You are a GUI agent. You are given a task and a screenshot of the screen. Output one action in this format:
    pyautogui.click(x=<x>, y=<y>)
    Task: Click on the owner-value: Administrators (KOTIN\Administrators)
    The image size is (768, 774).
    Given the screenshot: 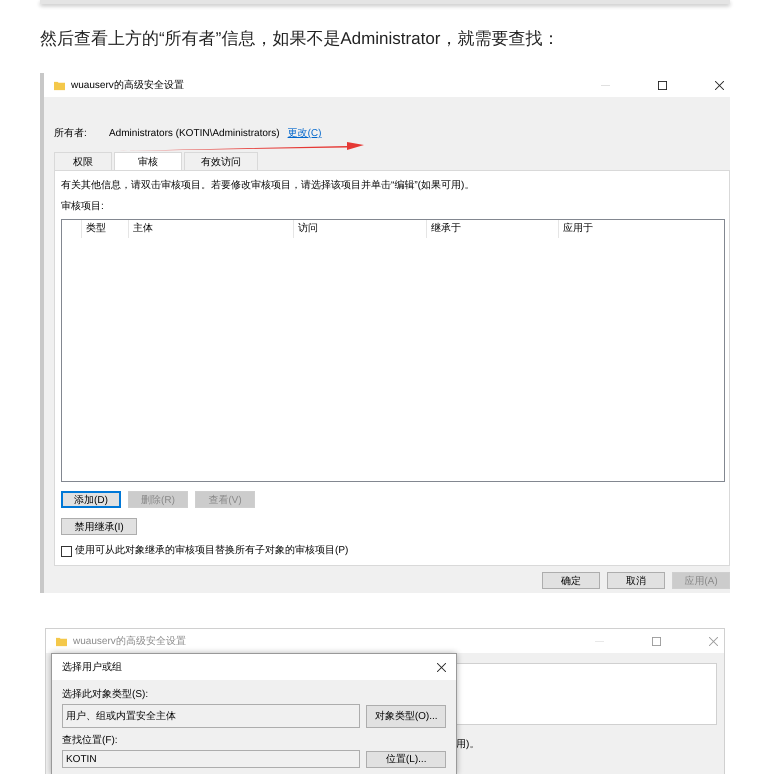 What is the action you would take?
    pyautogui.click(x=194, y=133)
    